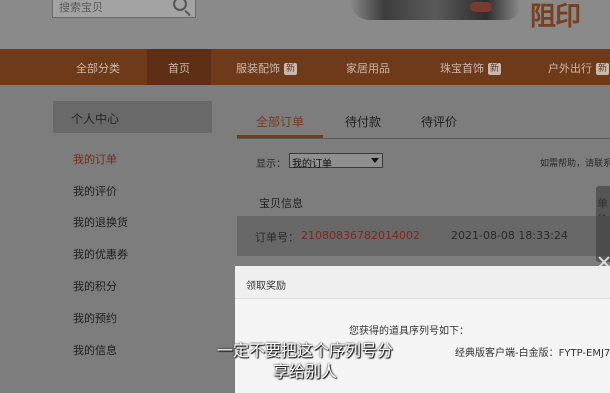  I want to click on column-item-info: 宝贝信息, so click(281, 203).